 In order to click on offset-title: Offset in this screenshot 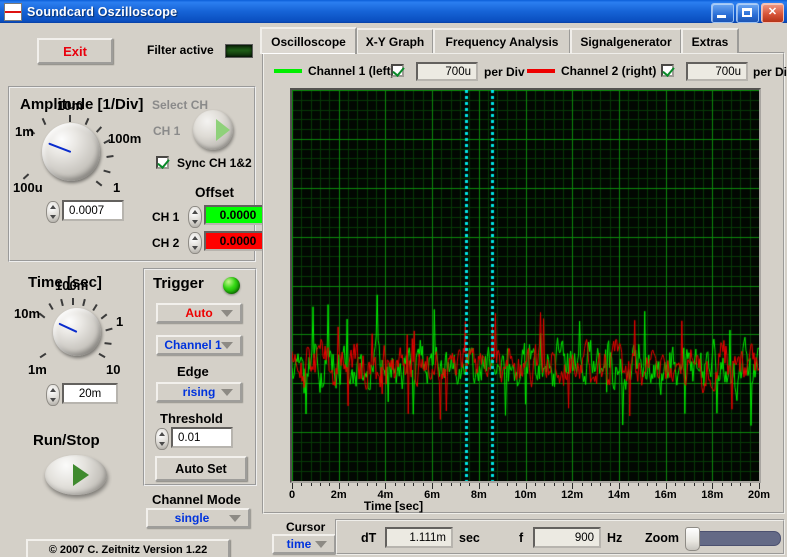, I will do `click(215, 192)`.